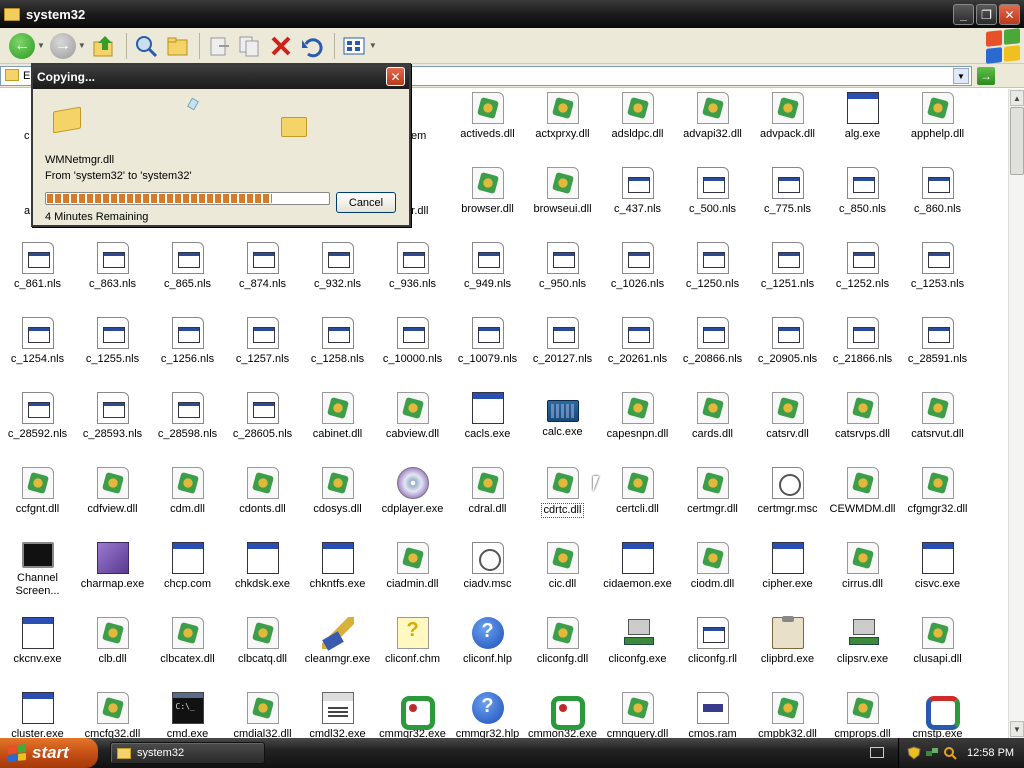 Image resolution: width=1024 pixels, height=768 pixels. What do you see at coordinates (37, 276) in the screenshot?
I see `file-item: c_861.nls` at bounding box center [37, 276].